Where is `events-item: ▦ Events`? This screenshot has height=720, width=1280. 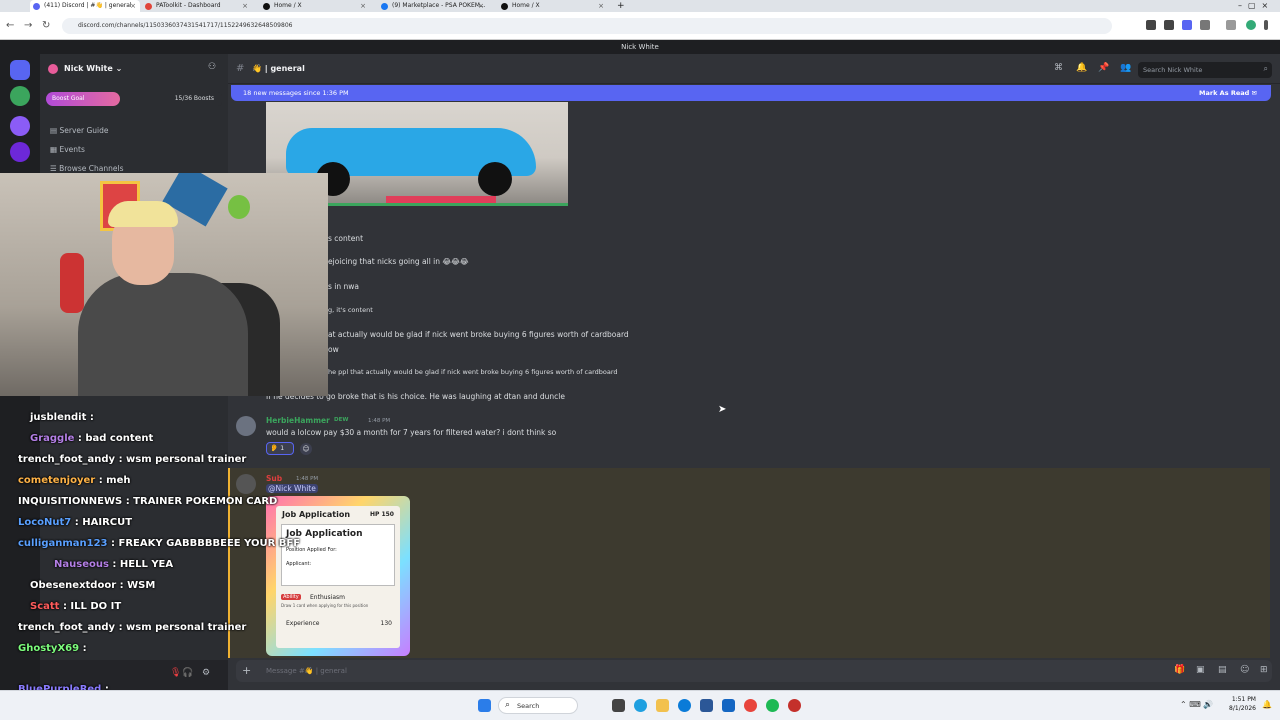
events-item: ▦ Events is located at coordinates (67, 149).